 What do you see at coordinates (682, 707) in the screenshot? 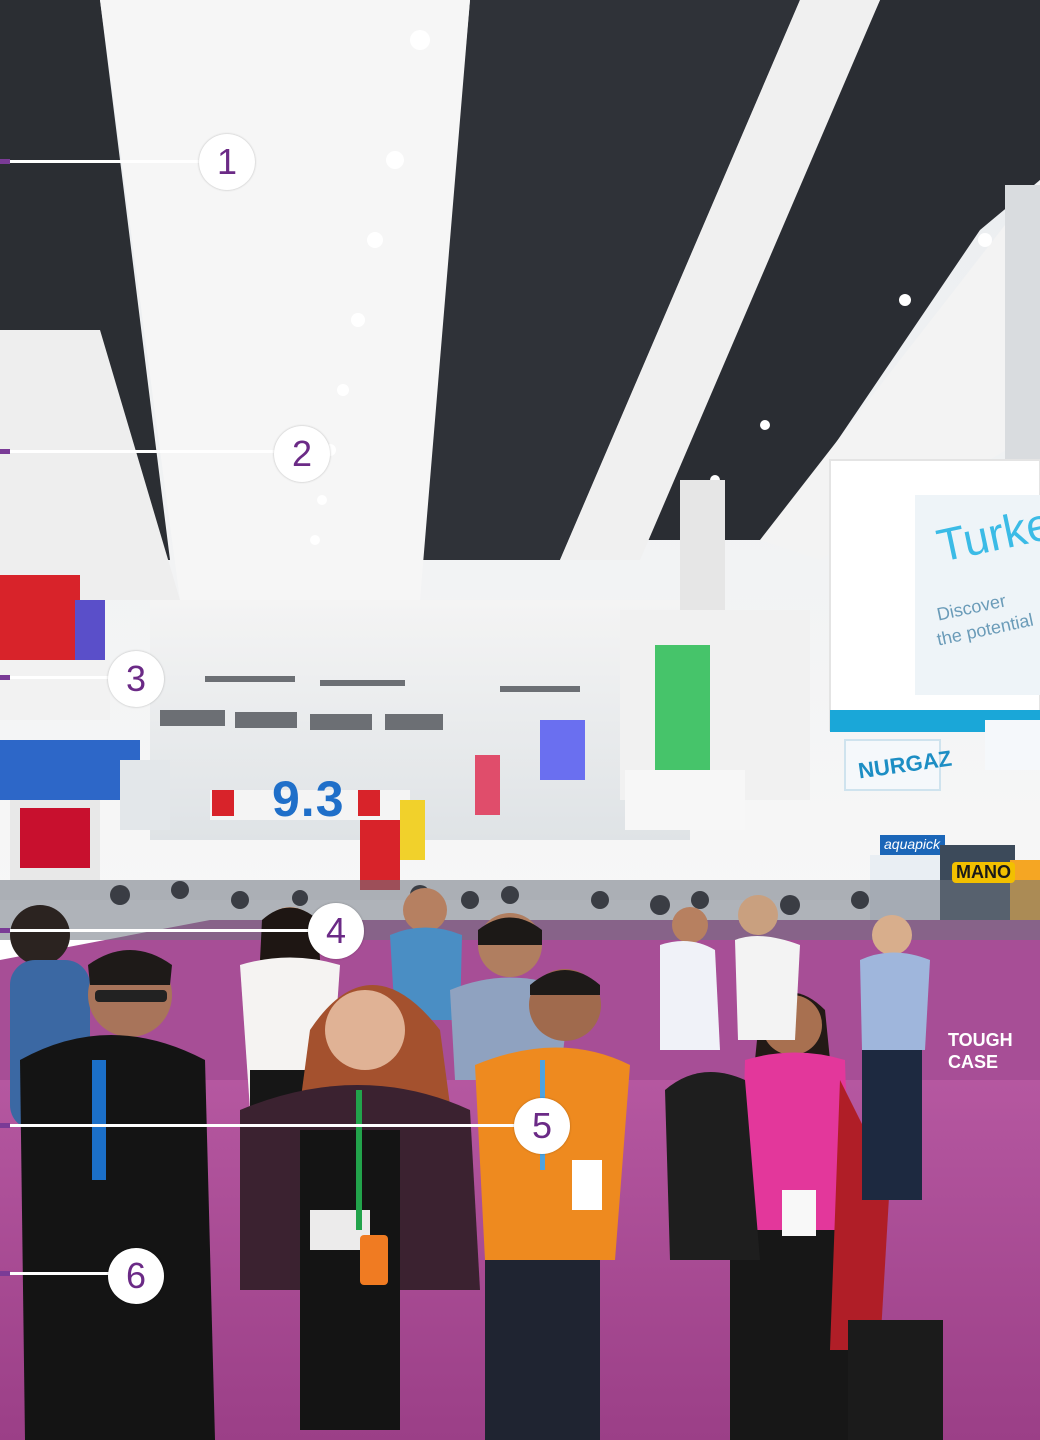
I see `booth-green-screen` at bounding box center [682, 707].